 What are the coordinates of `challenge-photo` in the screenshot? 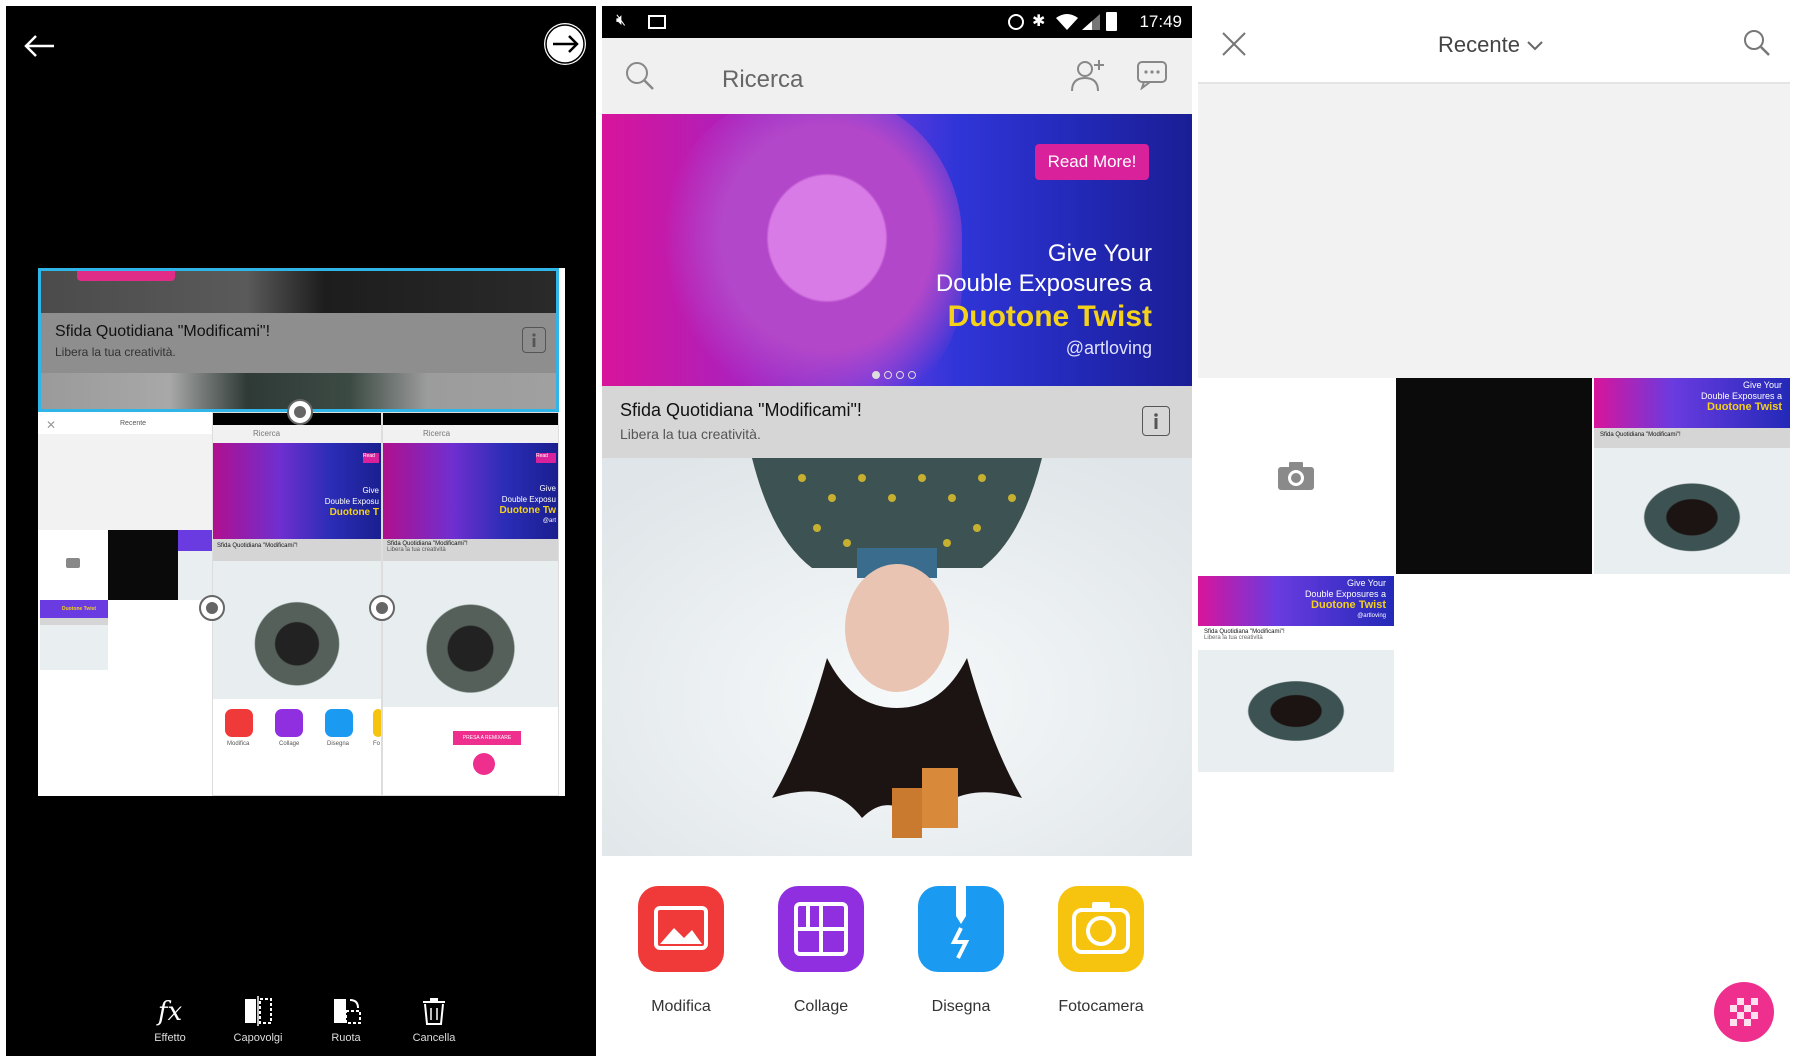 It's located at (897, 657).